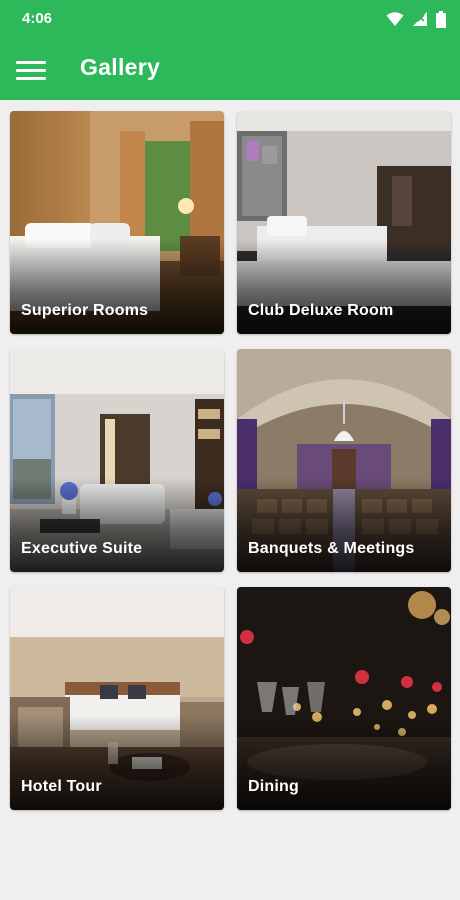 The height and width of the screenshot is (900, 460). Describe the element at coordinates (31, 69) in the screenshot. I see `hamburger-menu-icon` at that location.